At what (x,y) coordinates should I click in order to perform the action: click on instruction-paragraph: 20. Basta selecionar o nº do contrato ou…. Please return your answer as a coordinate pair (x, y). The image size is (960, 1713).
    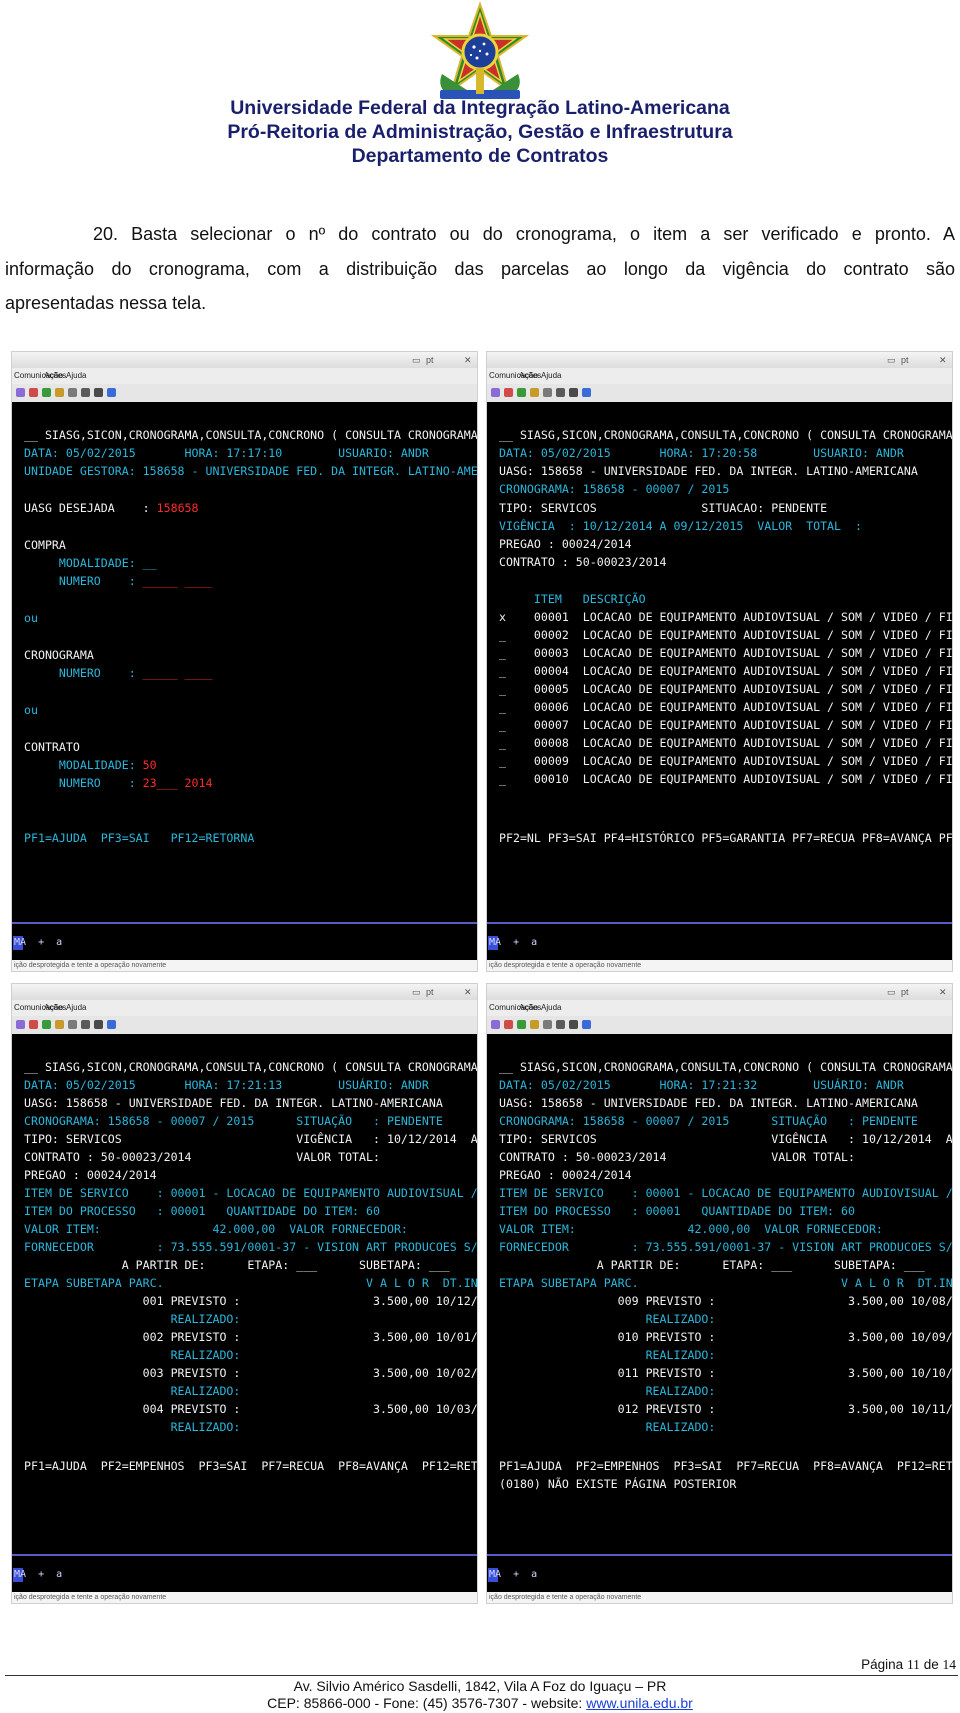
    Looking at the image, I should click on (480, 269).